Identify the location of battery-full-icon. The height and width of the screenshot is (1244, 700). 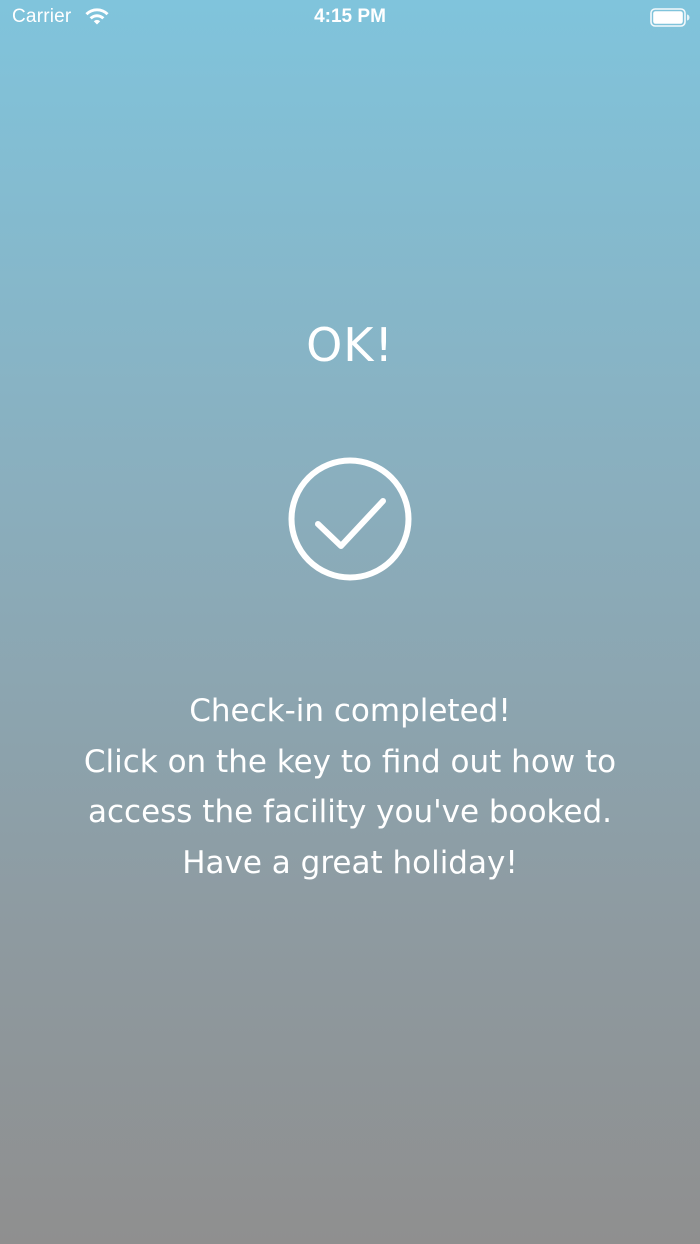
(670, 17).